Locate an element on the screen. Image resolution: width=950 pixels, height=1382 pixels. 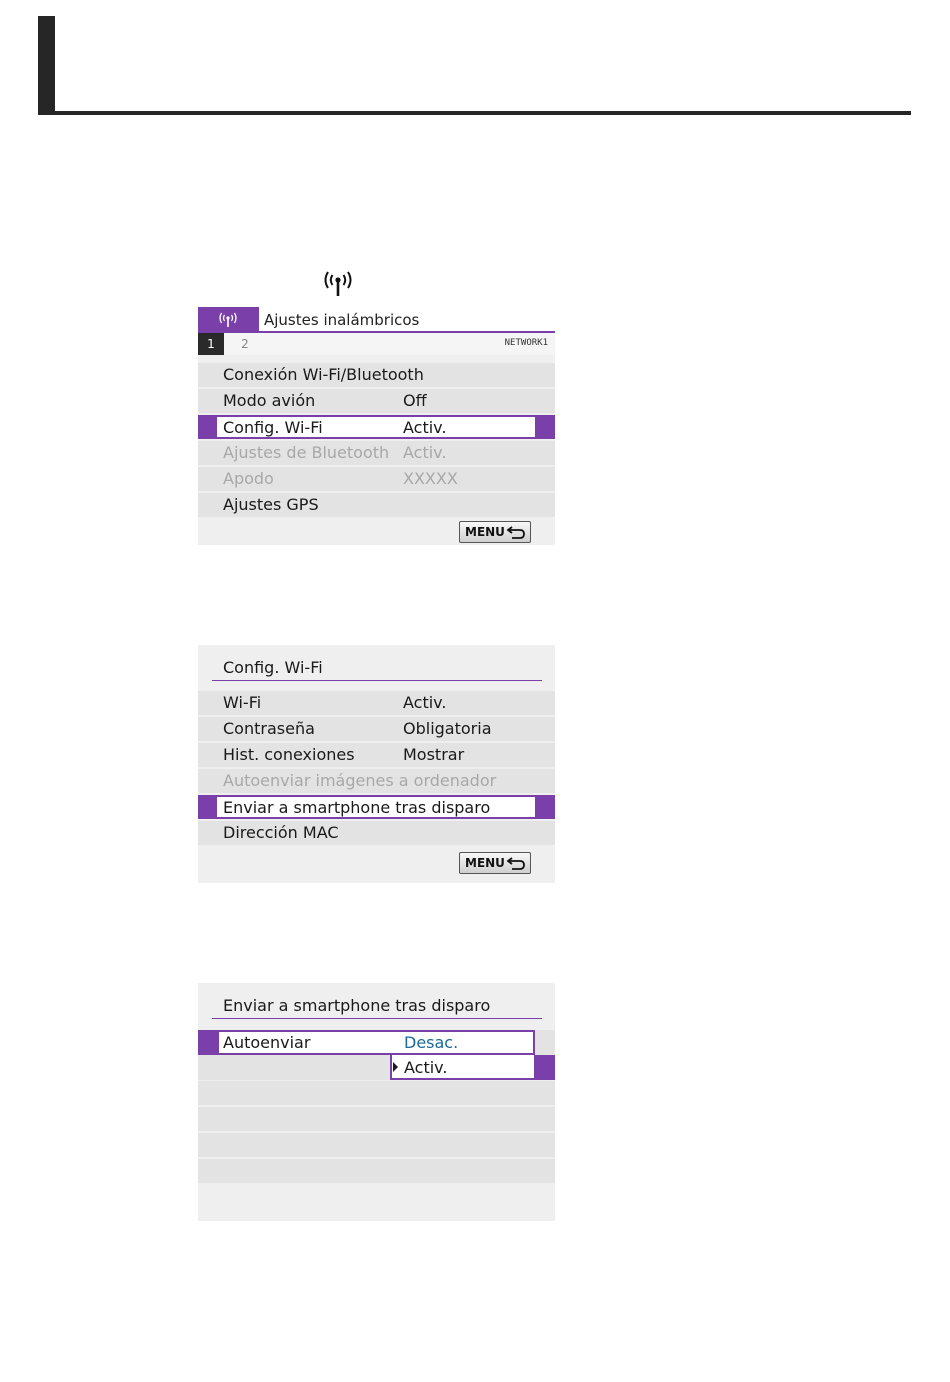
setting-label: Autoenviar is located at coordinates (267, 1042).